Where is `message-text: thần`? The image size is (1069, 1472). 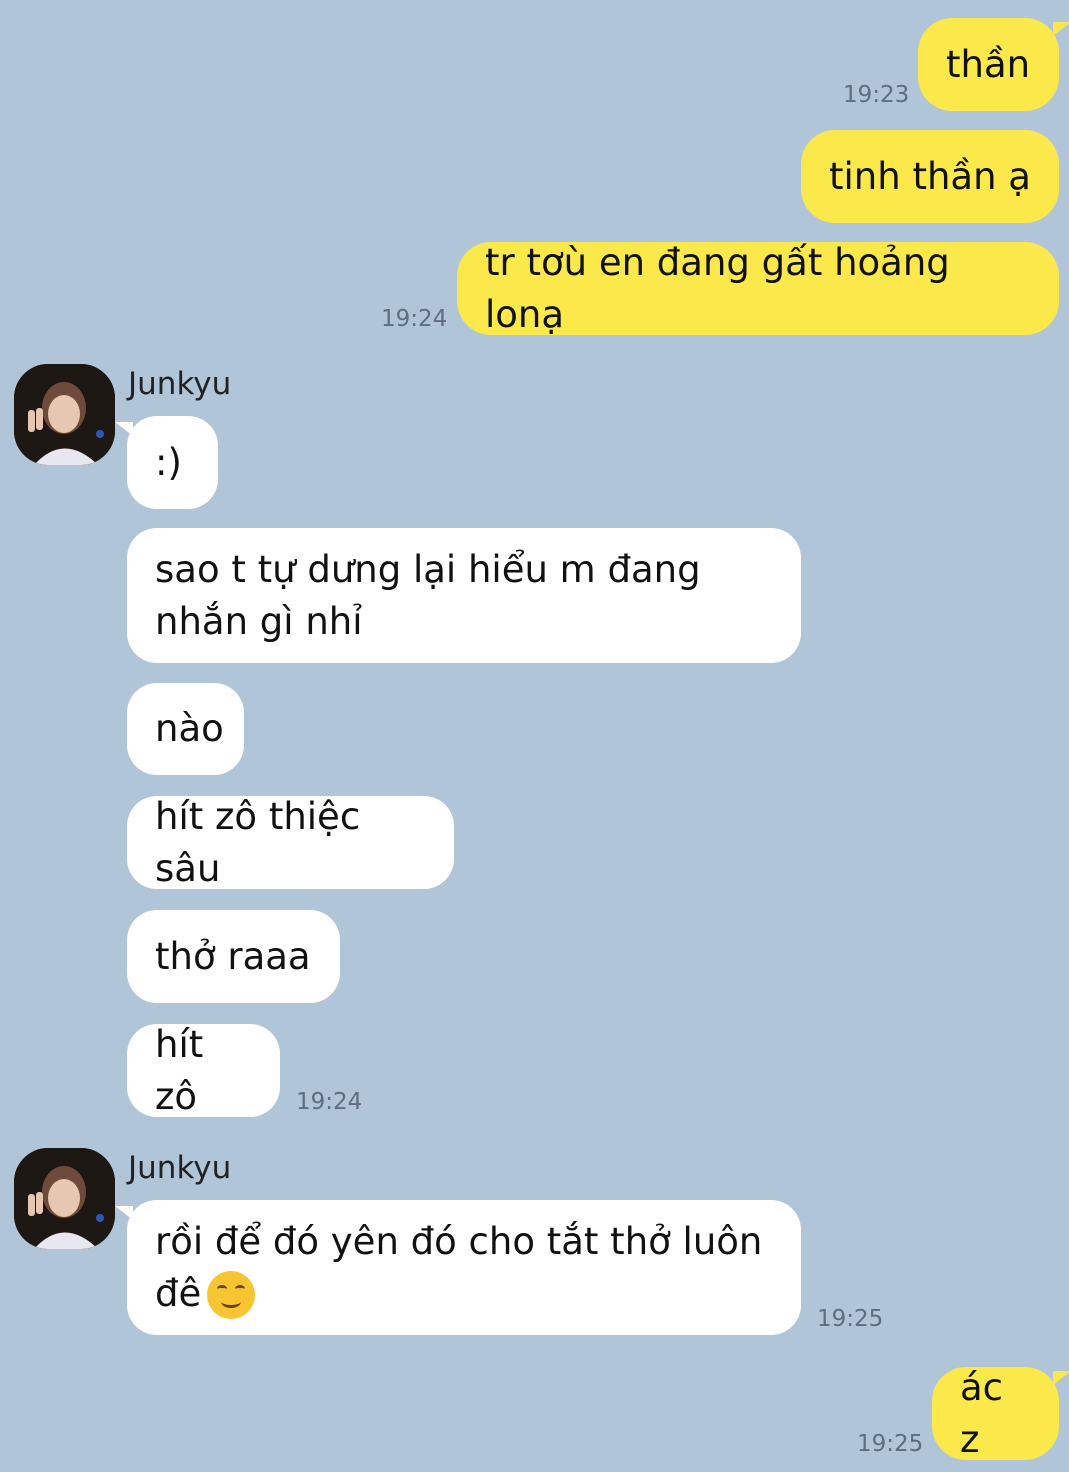 message-text: thần is located at coordinates (988, 64).